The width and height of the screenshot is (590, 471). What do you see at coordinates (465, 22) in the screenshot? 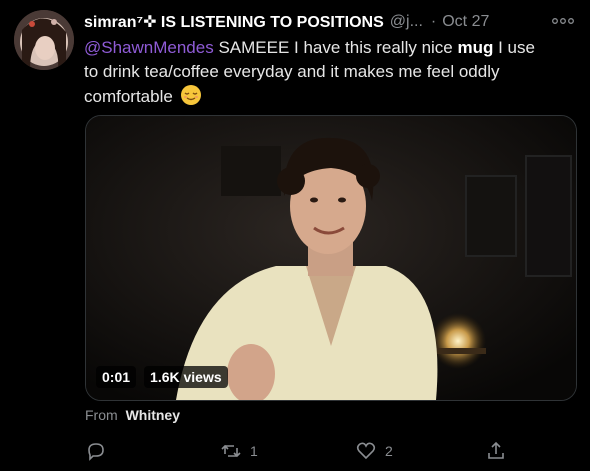
I see `tweet-date: Oct 27` at bounding box center [465, 22].